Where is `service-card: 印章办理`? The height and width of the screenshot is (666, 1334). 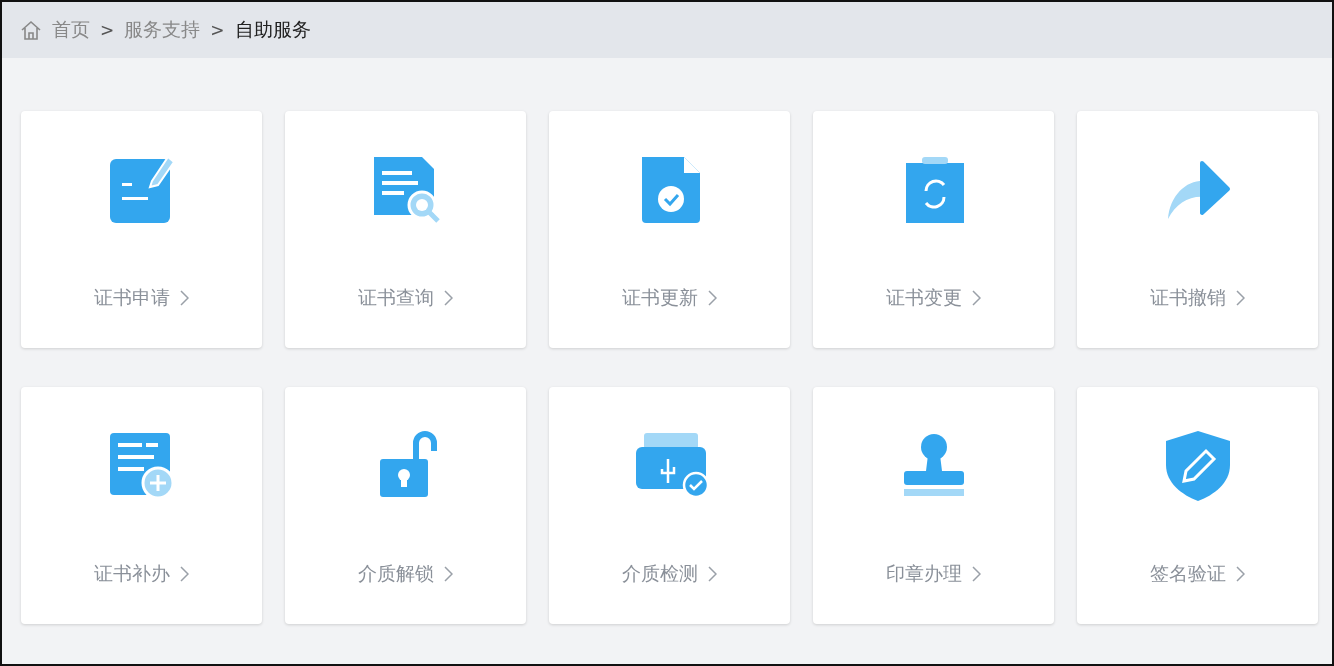
service-card: 印章办理 is located at coordinates (933, 505).